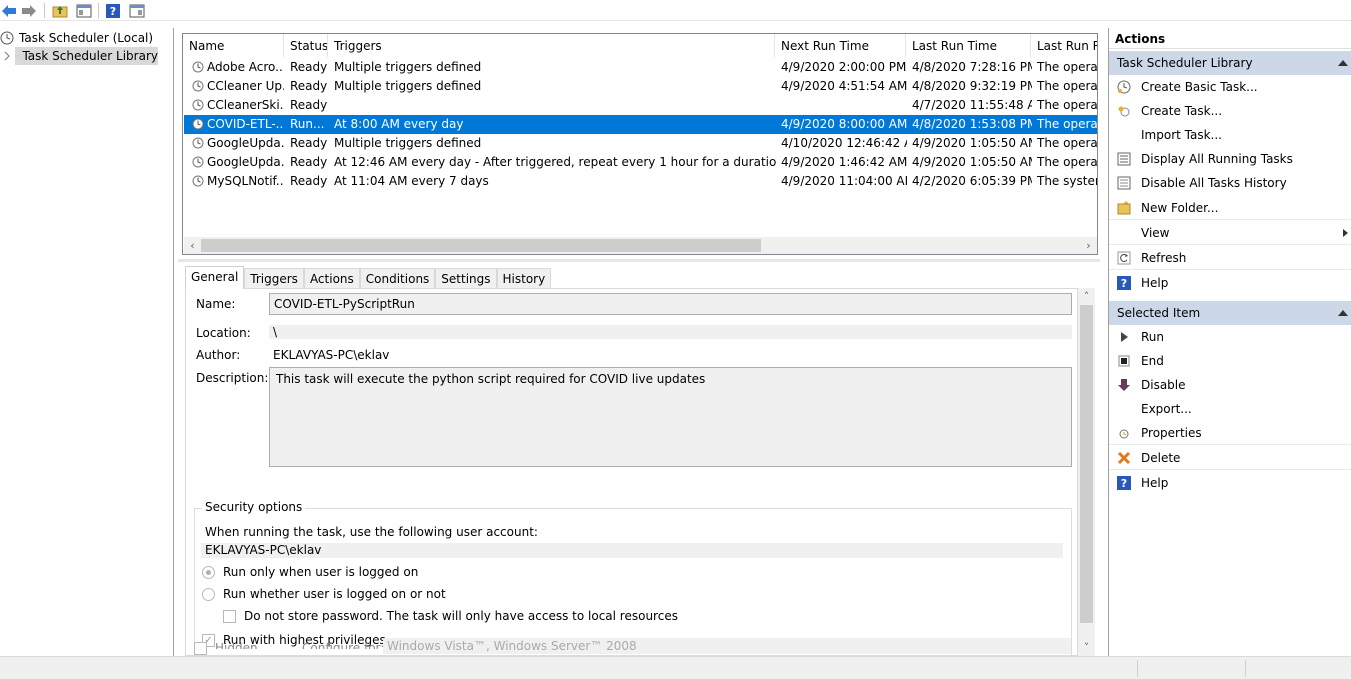  What do you see at coordinates (1230, 361) in the screenshot?
I see `action-end: End` at bounding box center [1230, 361].